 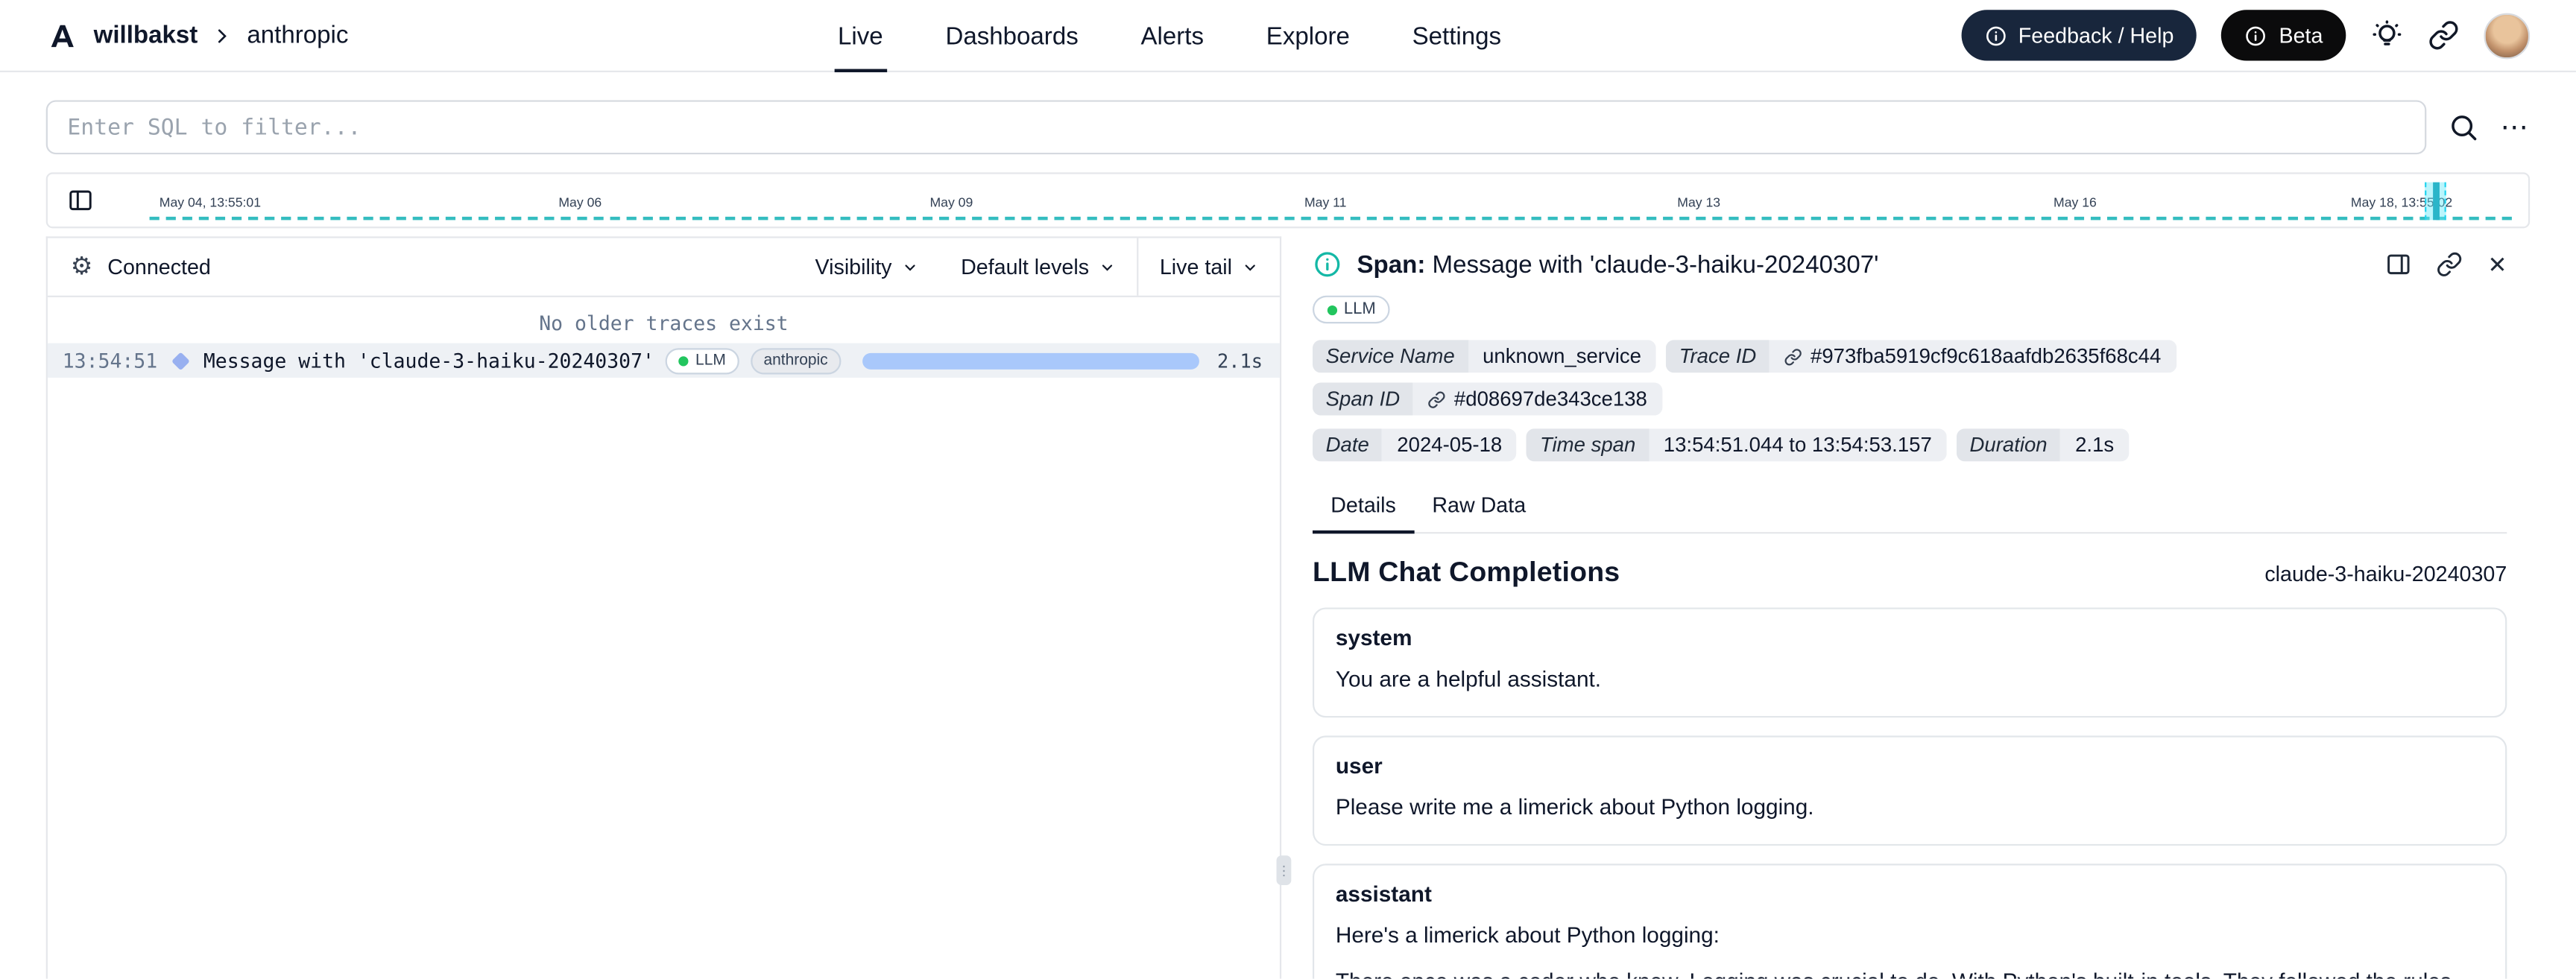 I want to click on duration-pill: Duration 2.1s, so click(x=2043, y=445).